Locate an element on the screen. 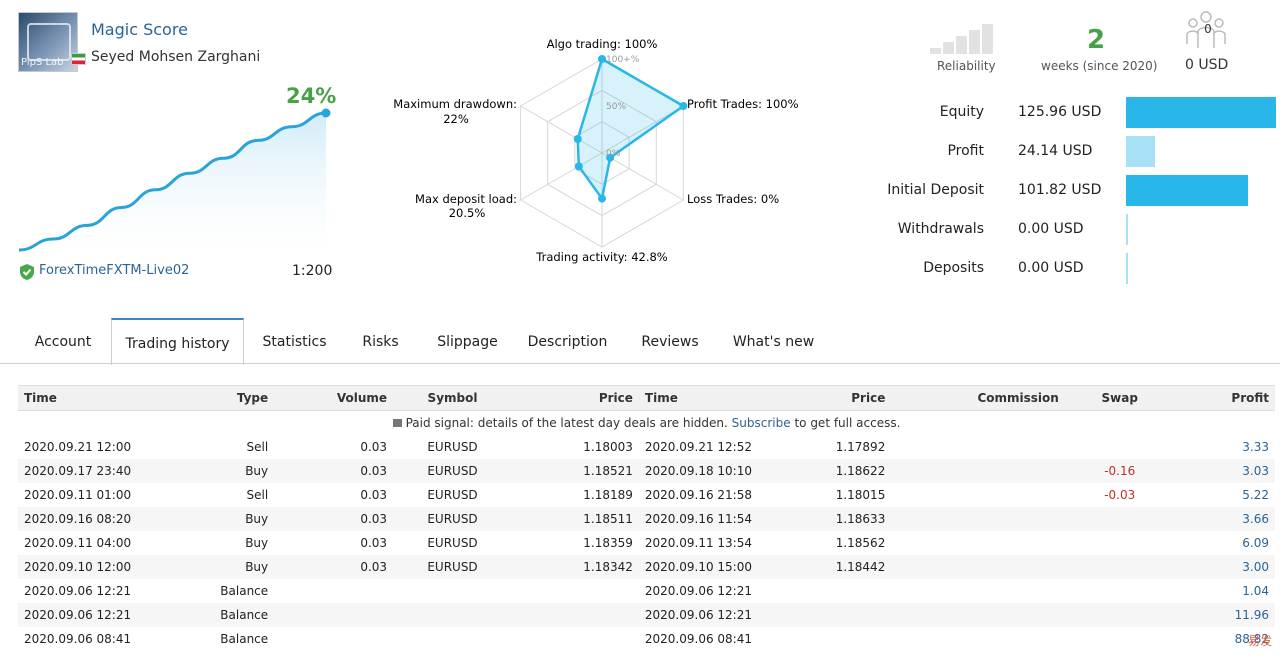 The height and width of the screenshot is (659, 1280). cell-price: 1.18521 is located at coordinates (575, 471).